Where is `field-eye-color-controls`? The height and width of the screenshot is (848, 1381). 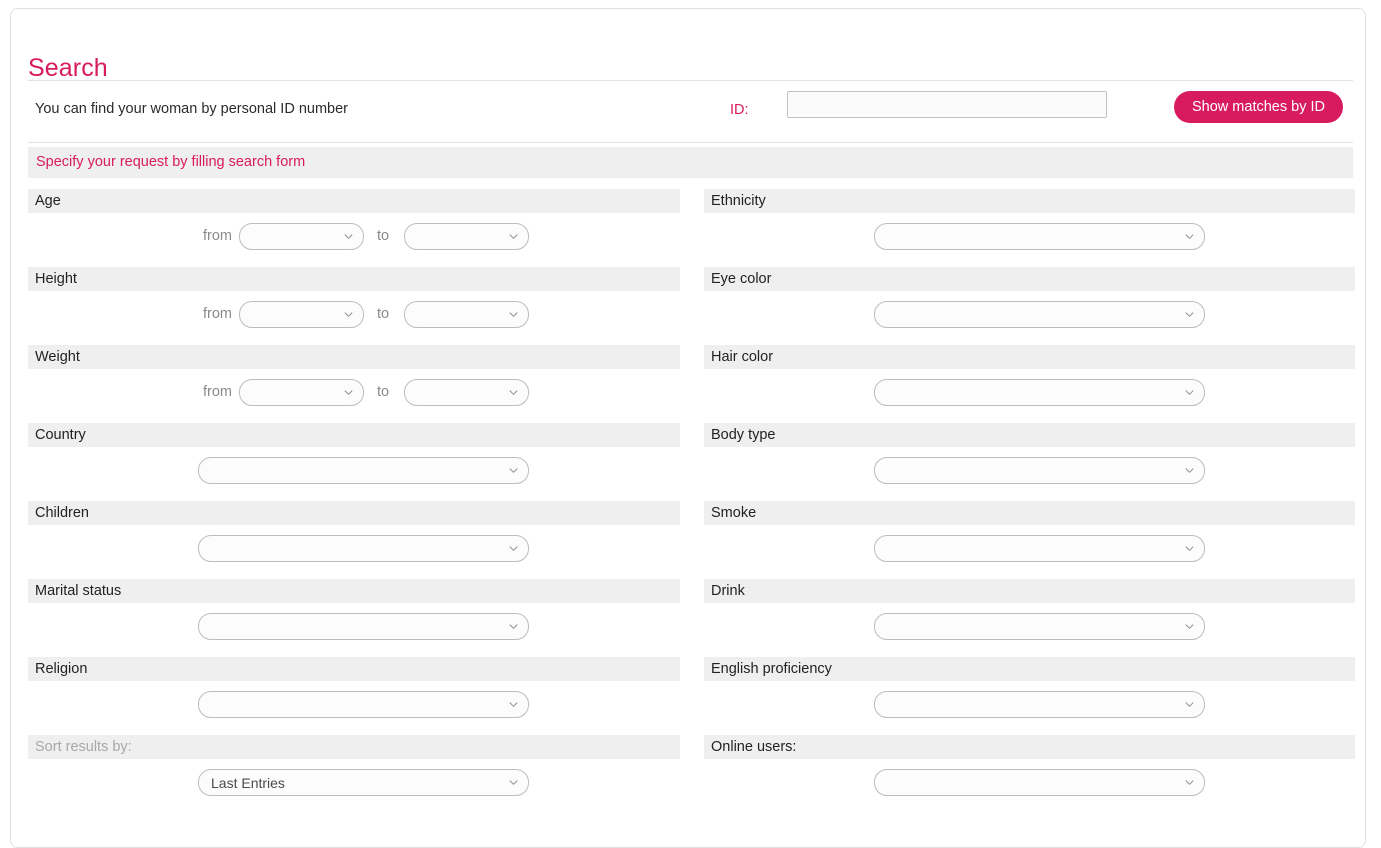
field-eye-color-controls is located at coordinates (1029, 316).